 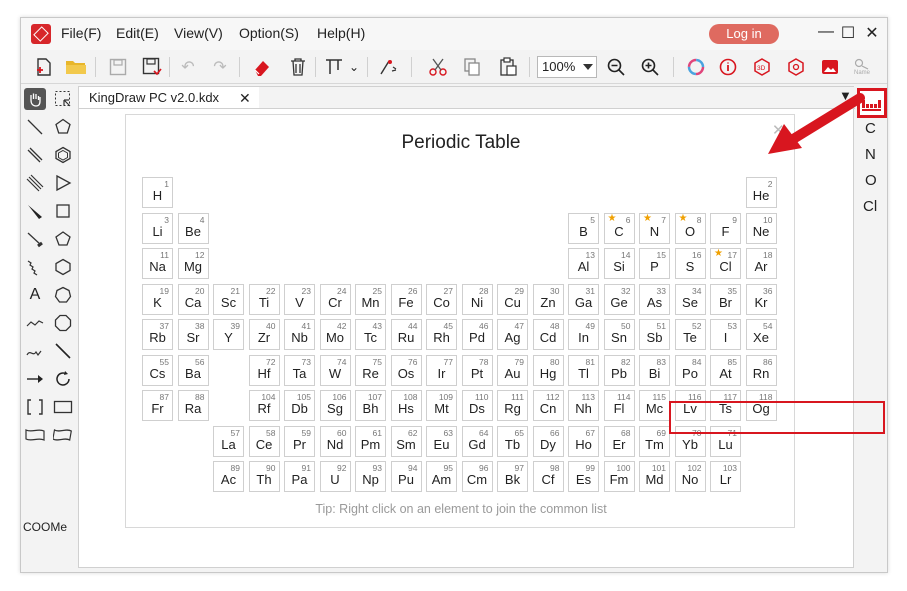 I want to click on element-bk: 97 Bk, so click(x=512, y=476).